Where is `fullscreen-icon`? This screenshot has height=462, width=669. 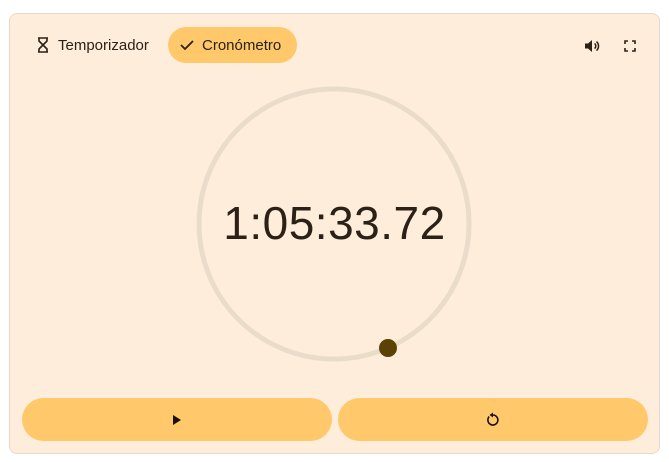 fullscreen-icon is located at coordinates (630, 46).